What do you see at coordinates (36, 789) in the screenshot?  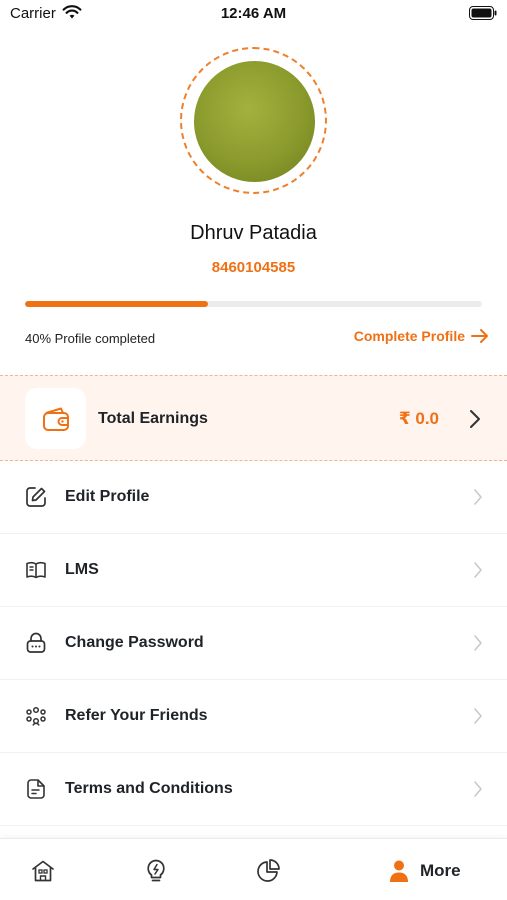 I see `document-icon` at bounding box center [36, 789].